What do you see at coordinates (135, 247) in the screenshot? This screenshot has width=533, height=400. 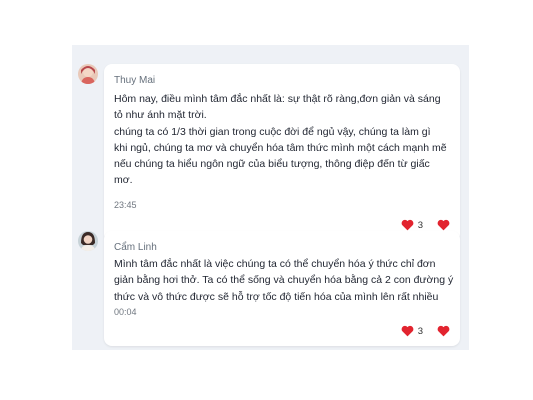 I see `sender-name: Cẩm Linh` at bounding box center [135, 247].